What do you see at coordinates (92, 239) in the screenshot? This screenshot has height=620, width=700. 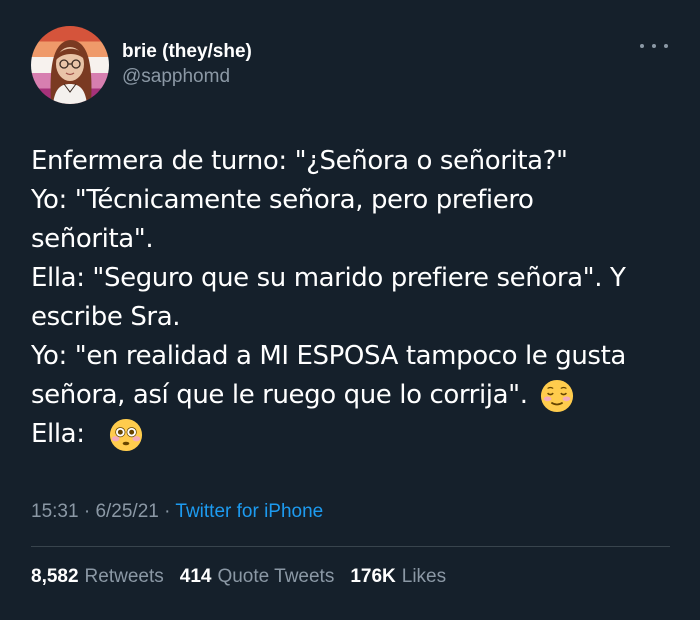 I see `tweet-line: señorita".` at bounding box center [92, 239].